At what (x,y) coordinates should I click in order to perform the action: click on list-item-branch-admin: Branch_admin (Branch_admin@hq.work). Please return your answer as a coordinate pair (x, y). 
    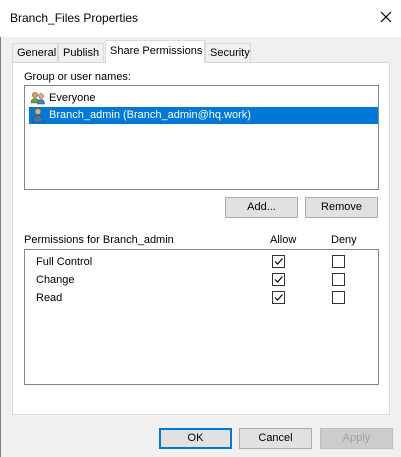
    Looking at the image, I should click on (203, 115).